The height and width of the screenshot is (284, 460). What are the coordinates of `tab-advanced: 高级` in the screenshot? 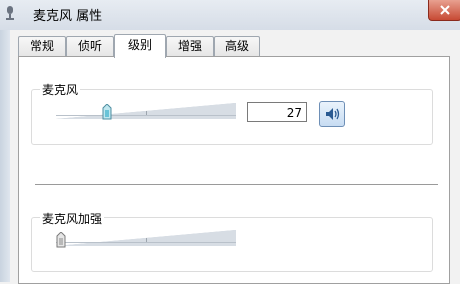 It's located at (237, 46).